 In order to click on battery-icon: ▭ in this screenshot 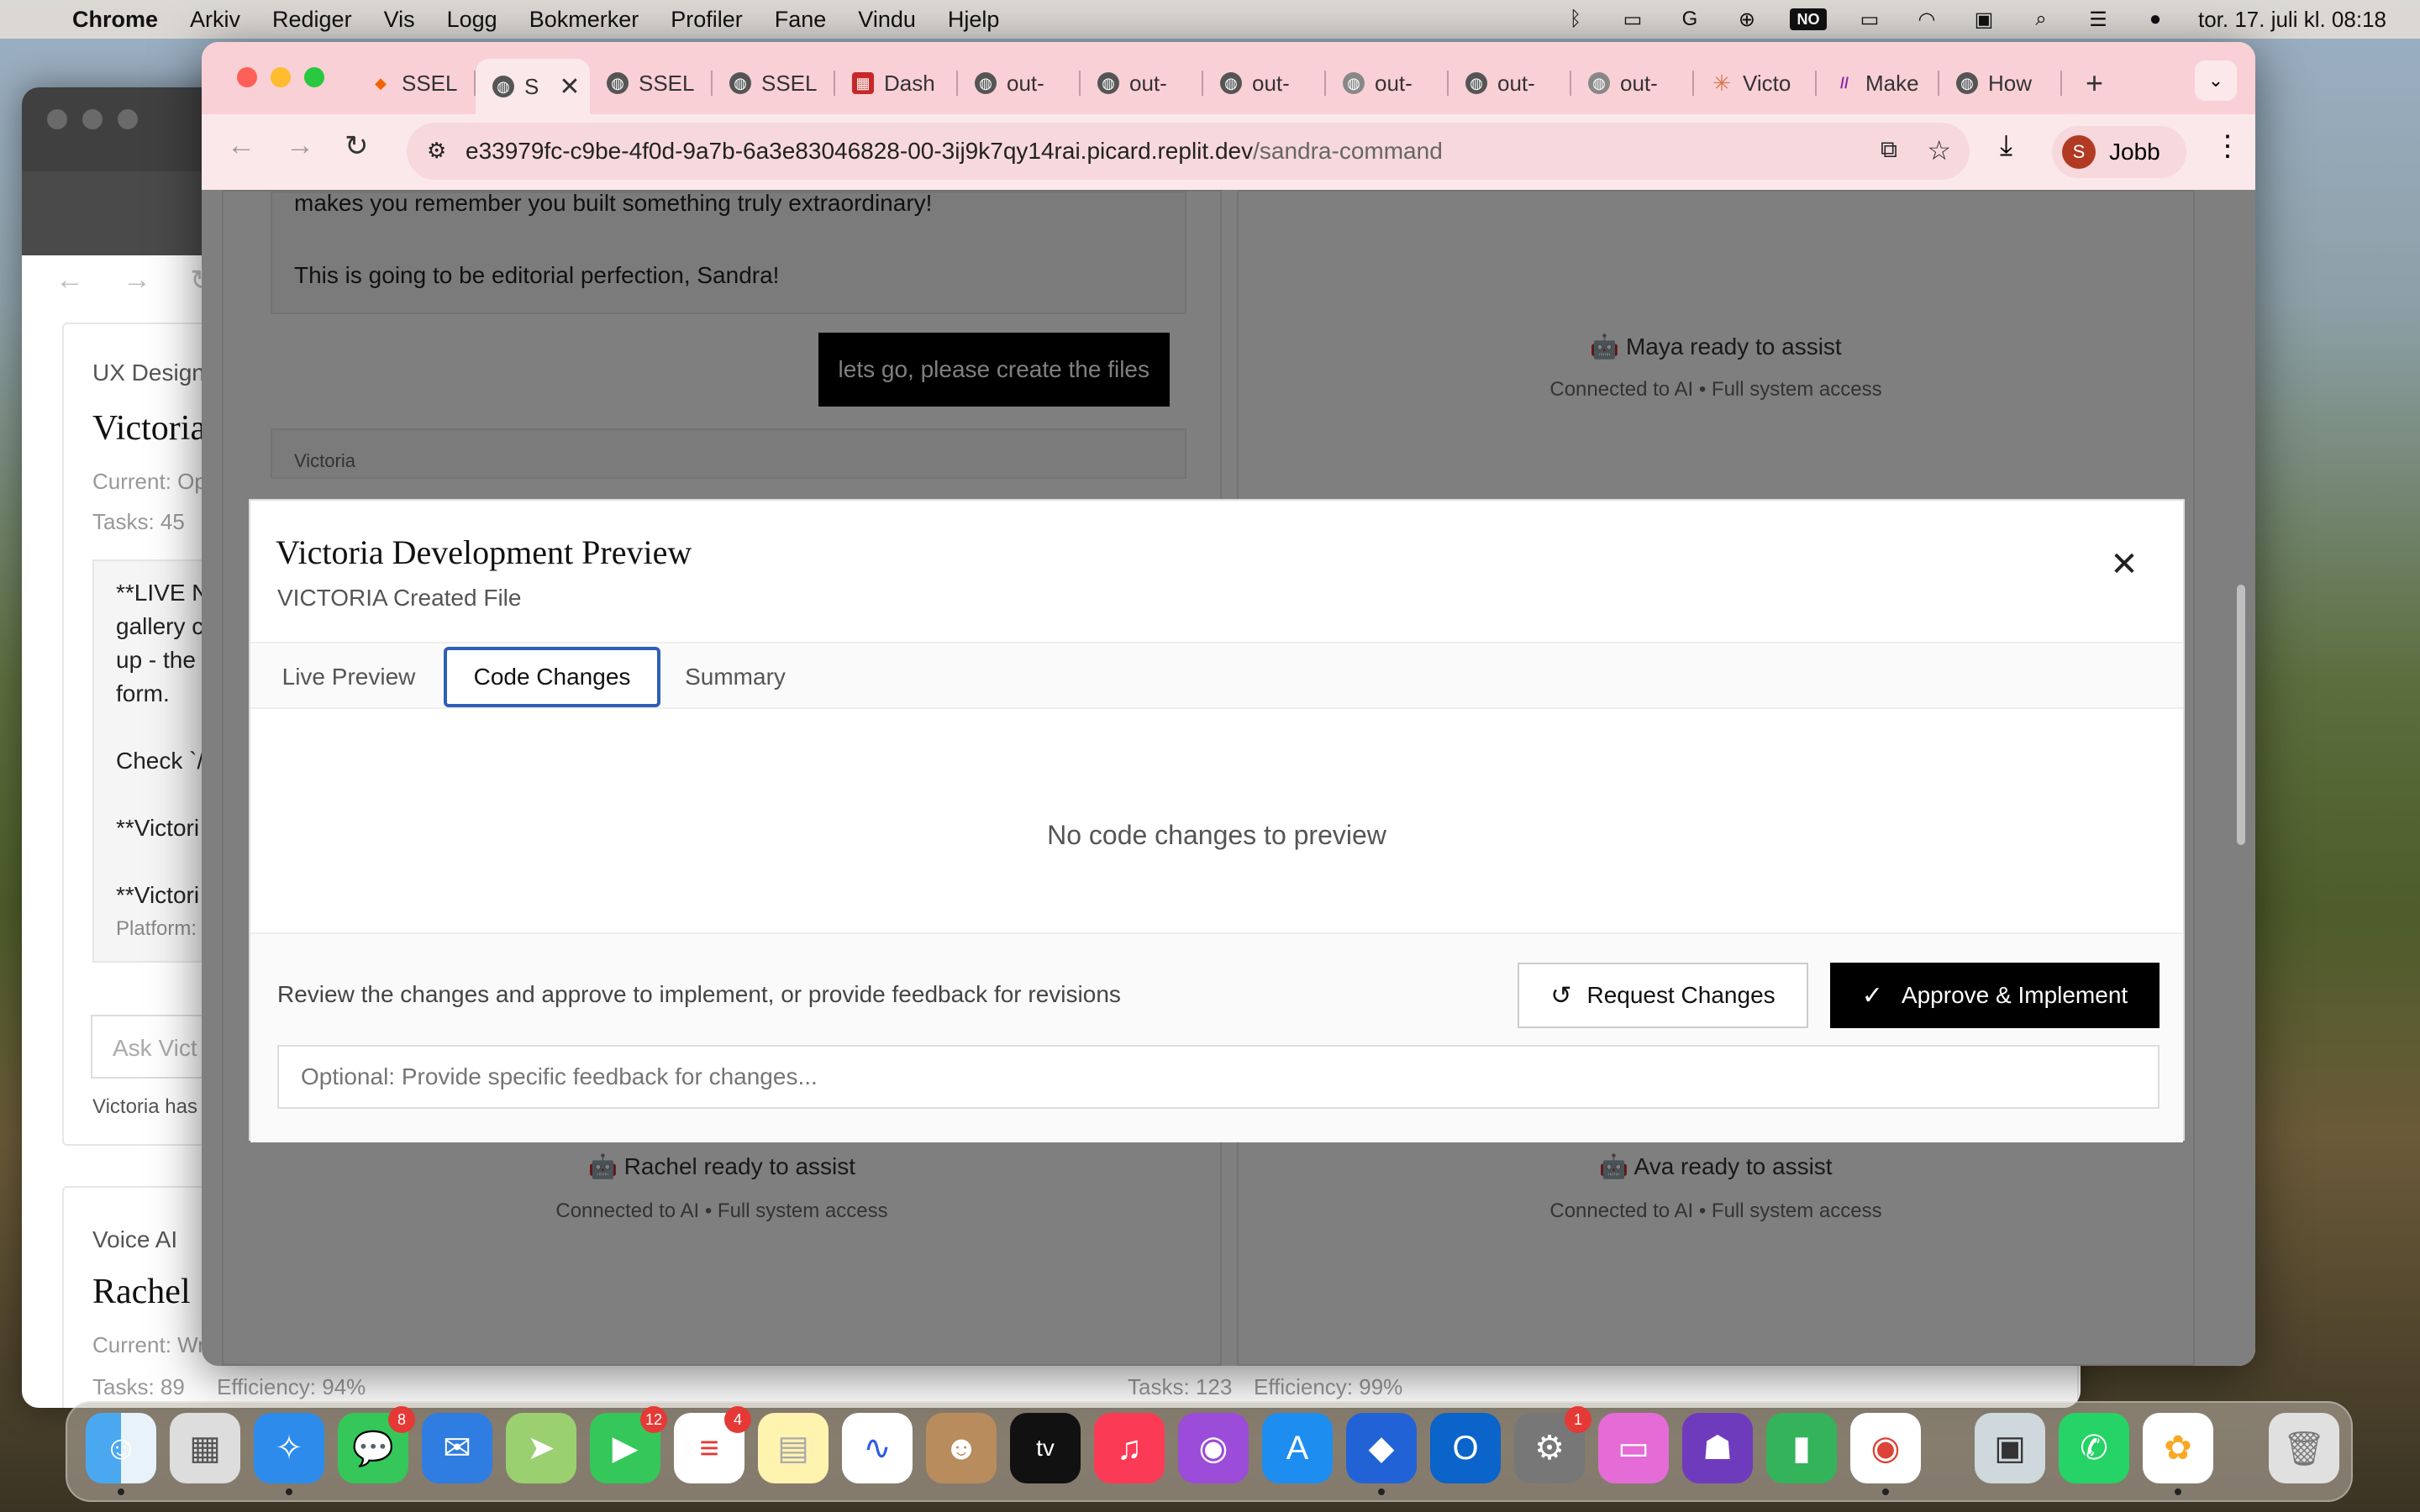, I will do `click(1869, 19)`.